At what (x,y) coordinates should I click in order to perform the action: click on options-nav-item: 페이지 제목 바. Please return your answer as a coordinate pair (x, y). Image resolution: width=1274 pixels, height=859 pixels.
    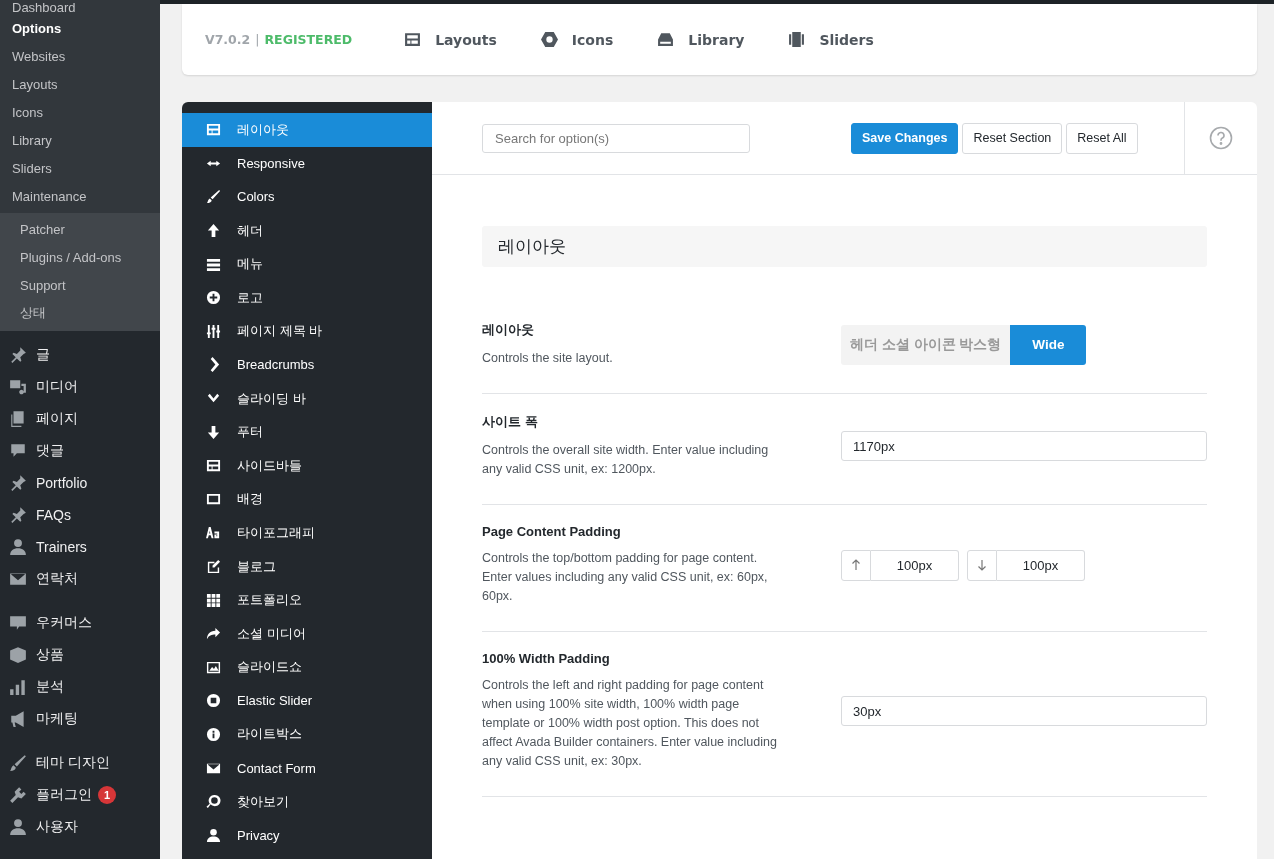
    Looking at the image, I should click on (307, 331).